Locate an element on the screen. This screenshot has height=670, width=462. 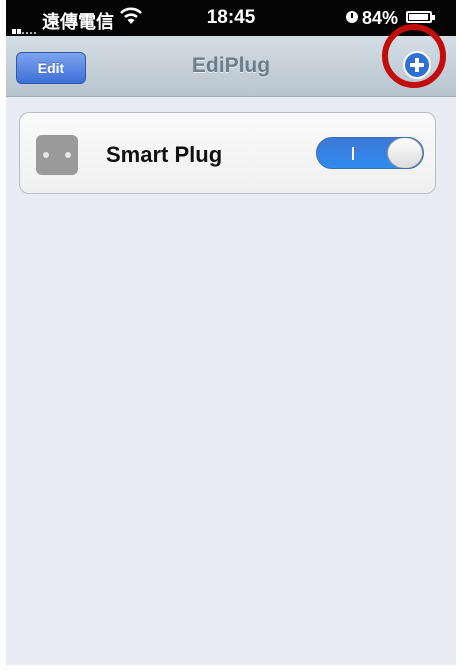
toggle-knob is located at coordinates (405, 153).